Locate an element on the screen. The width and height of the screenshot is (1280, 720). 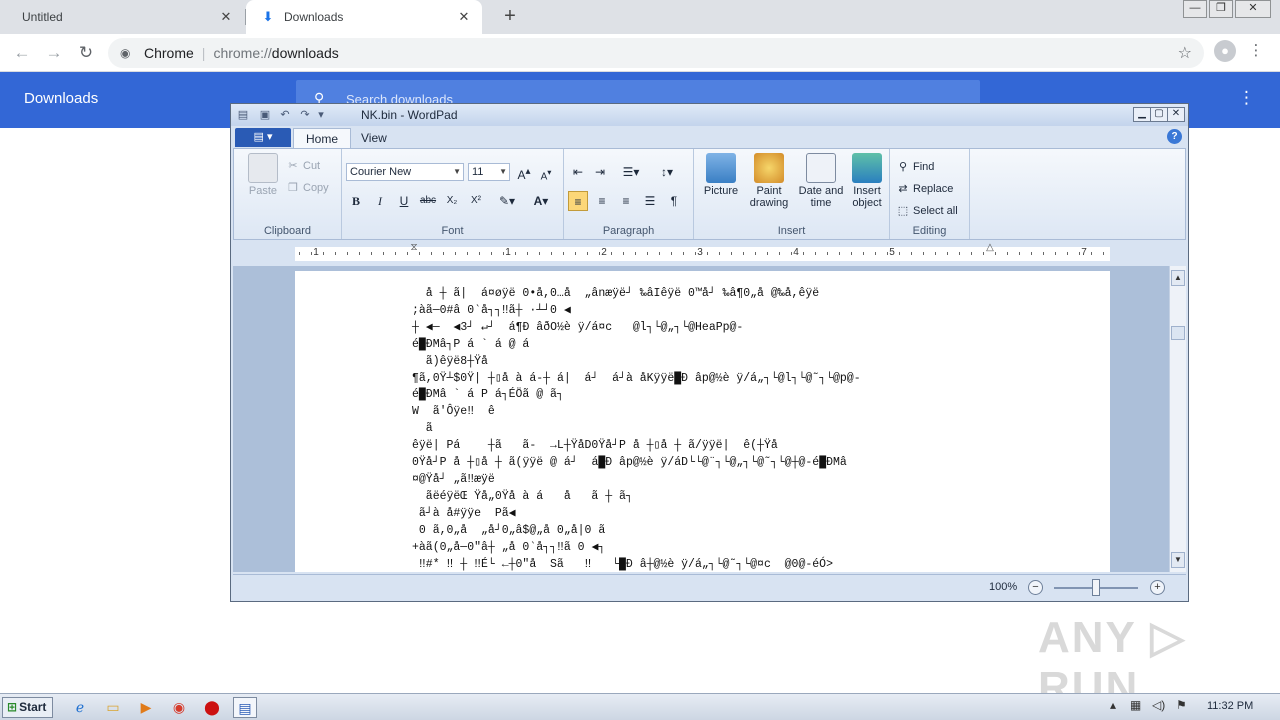
document-line: é█ÐMâ ` á P á┐ÉÖã @ ã┐ is located at coordinates (636, 395).